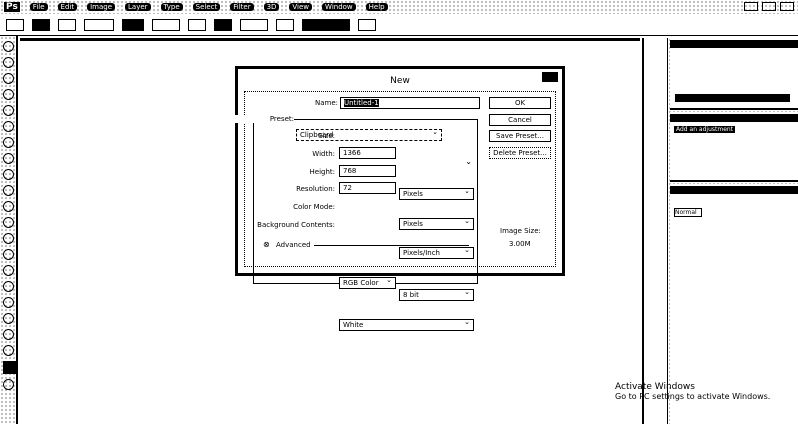 The width and height of the screenshot is (798, 424). Describe the element at coordinates (365, 201) in the screenshot. I see `preset-group` at that location.